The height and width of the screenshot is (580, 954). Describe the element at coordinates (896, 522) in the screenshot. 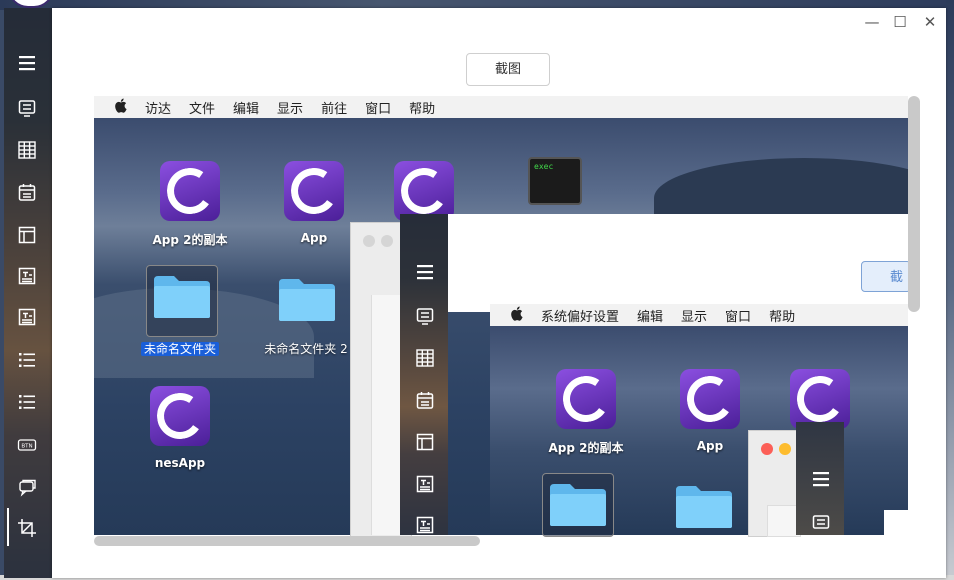

I see `deep-nested-dialog` at that location.